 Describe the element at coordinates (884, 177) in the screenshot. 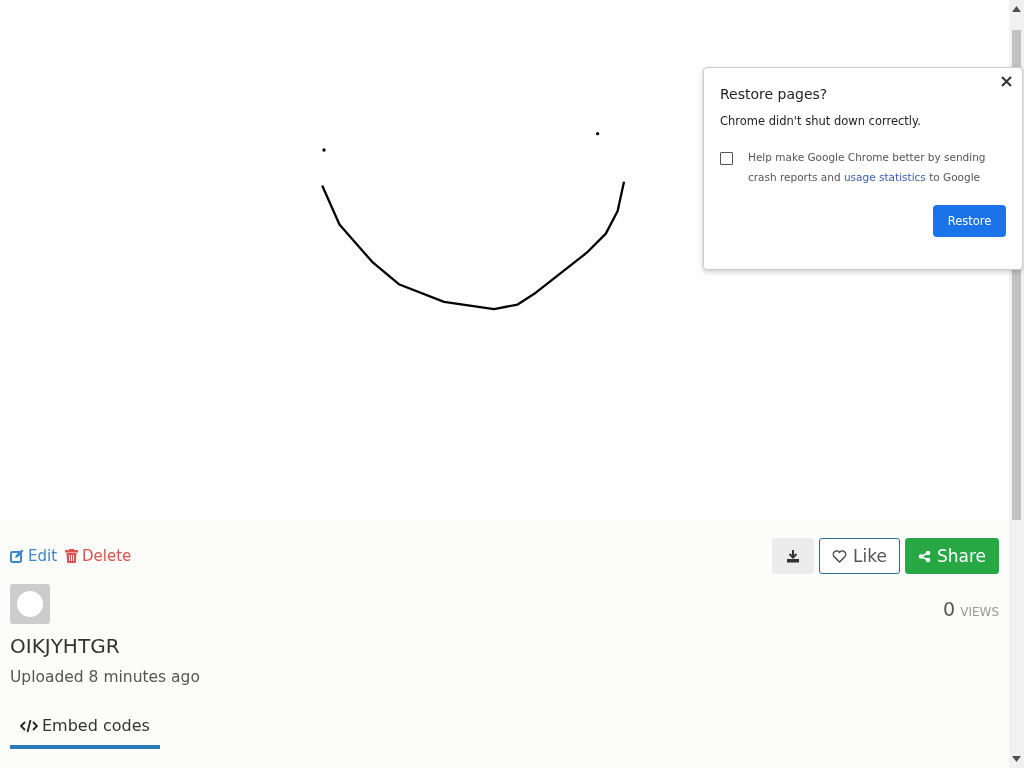

I see `usage-statistics-link: usage statistics` at that location.